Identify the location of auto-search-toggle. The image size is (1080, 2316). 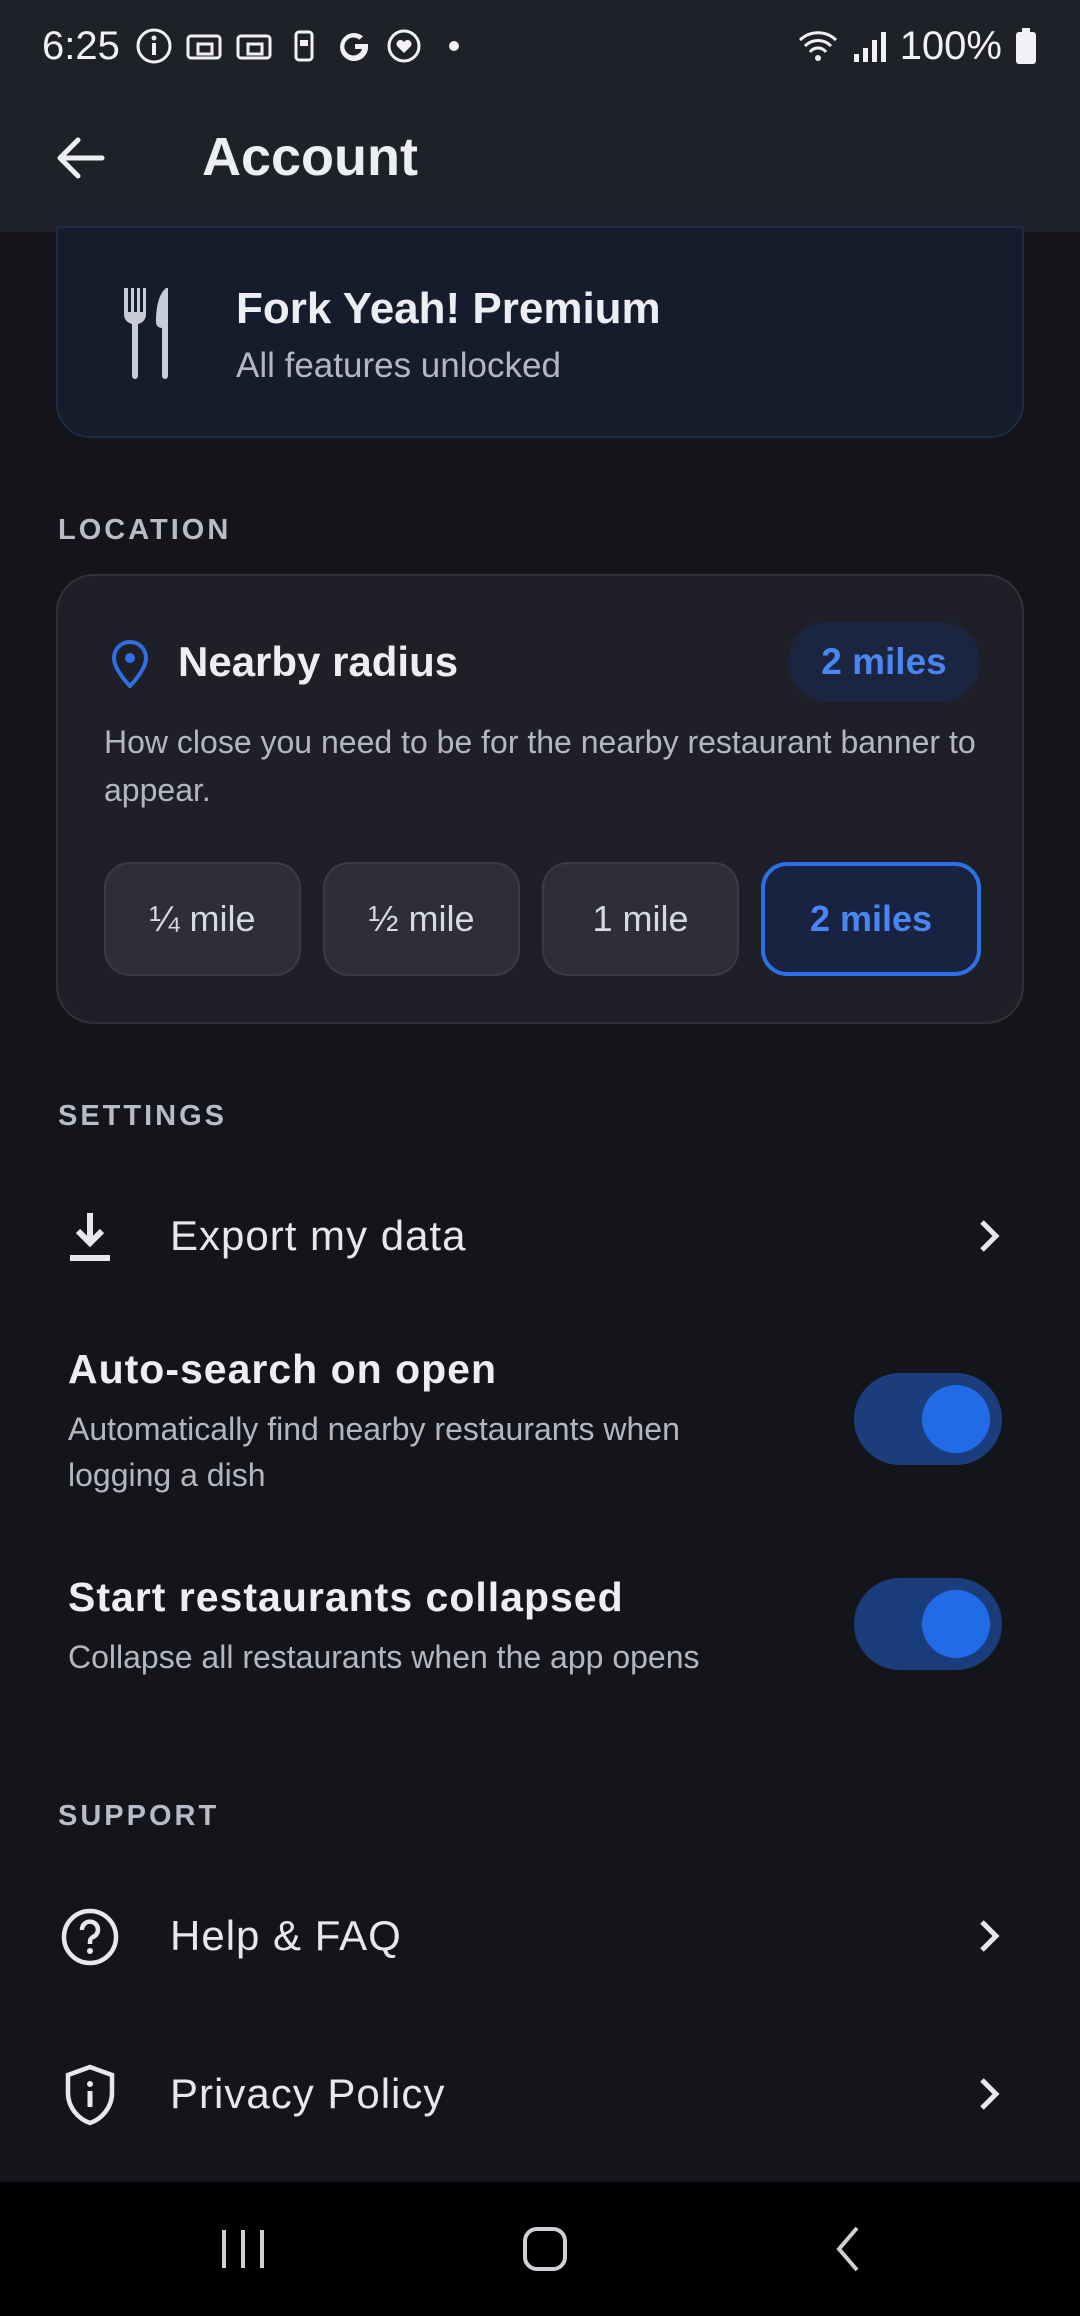
(928, 1419).